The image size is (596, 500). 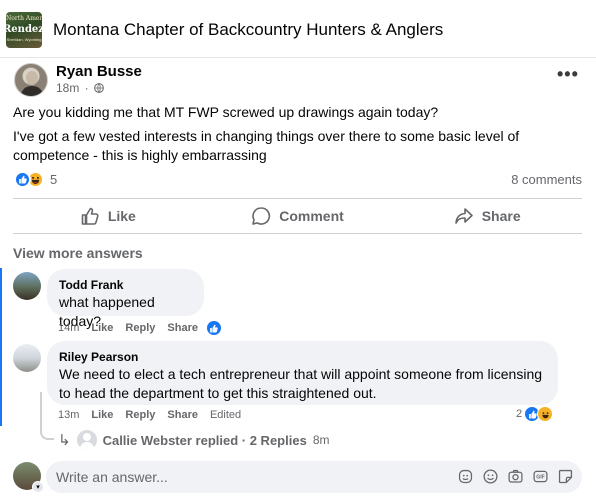 I want to click on avatar-head-shape, so click(x=32, y=78).